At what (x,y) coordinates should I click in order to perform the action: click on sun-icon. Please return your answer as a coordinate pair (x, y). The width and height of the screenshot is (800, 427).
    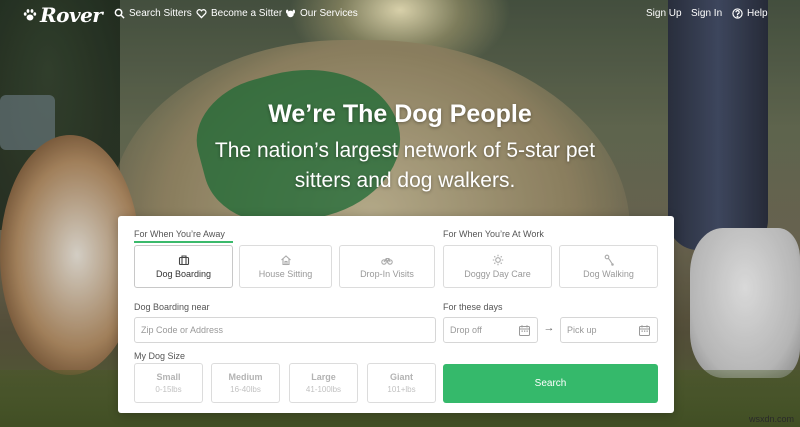
    Looking at the image, I should click on (497, 260).